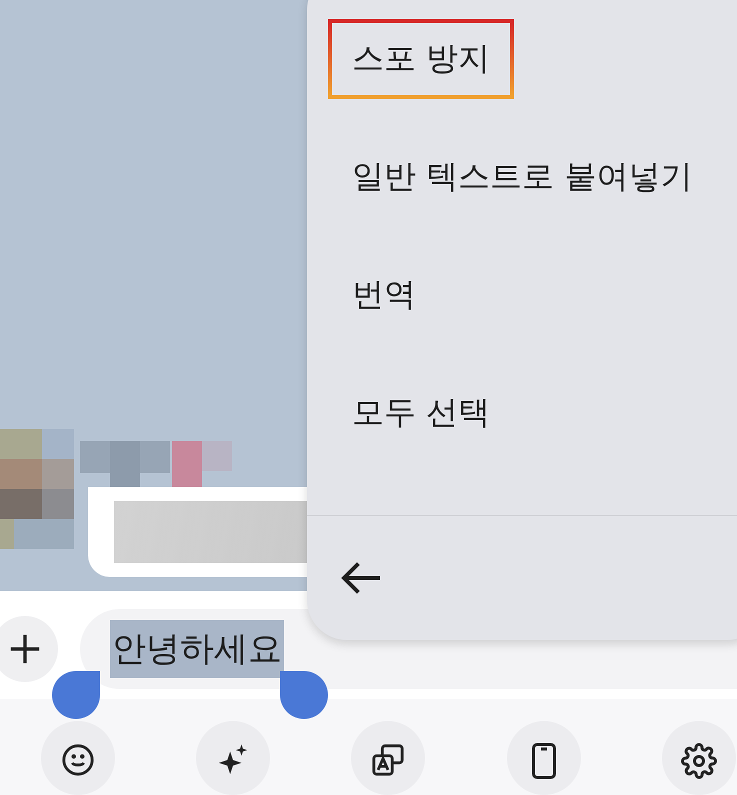 This screenshot has width=737, height=795. Describe the element at coordinates (76, 695) in the screenshot. I see `selection-handle` at that location.